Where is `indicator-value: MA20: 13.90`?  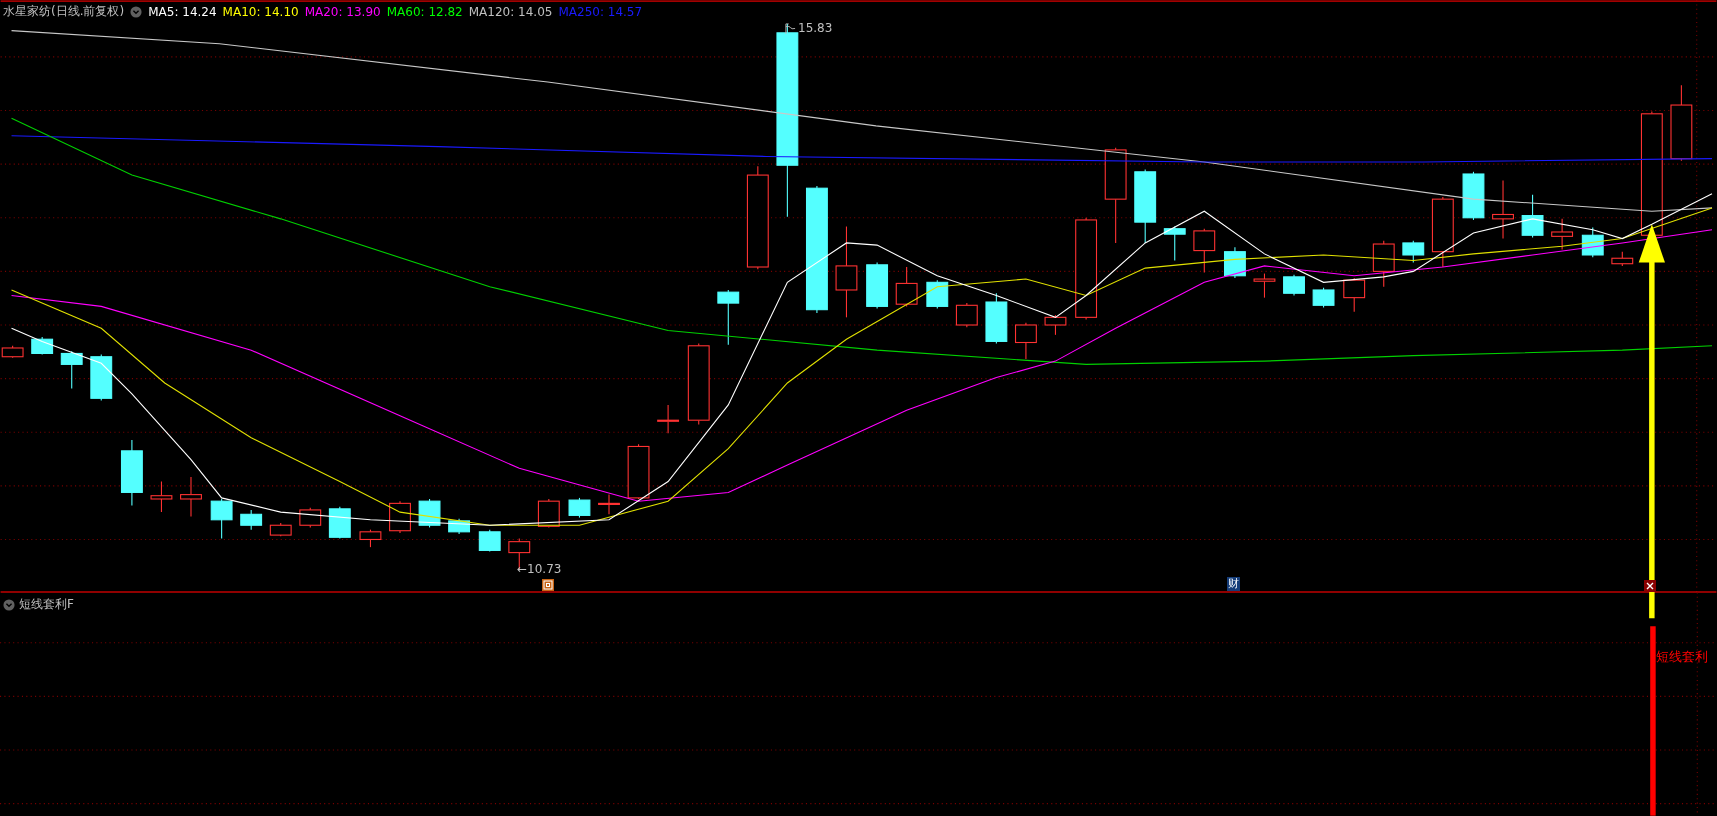
indicator-value: MA20: 13.90 is located at coordinates (342, 11).